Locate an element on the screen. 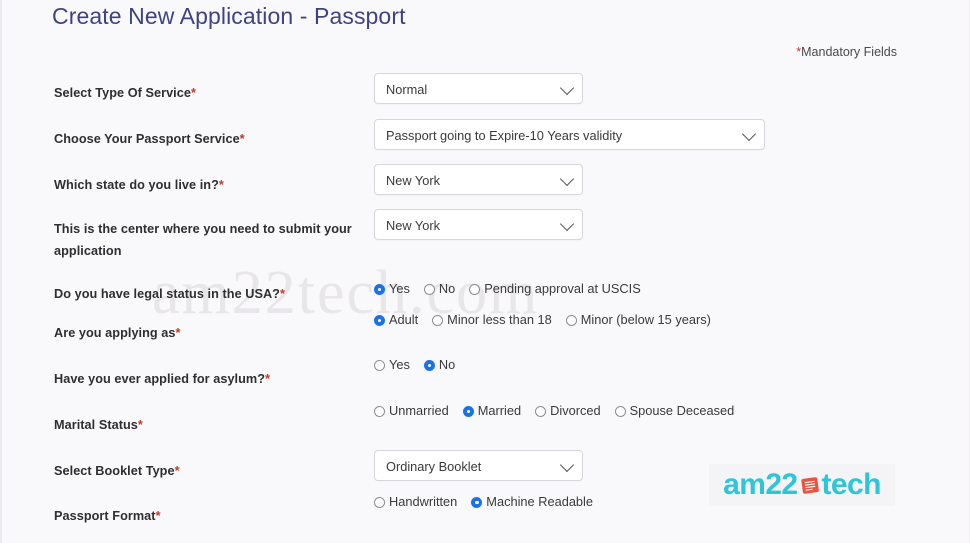 Image resolution: width=970 pixels, height=543 pixels. field-label-text: Which state do you live in? is located at coordinates (136, 185).